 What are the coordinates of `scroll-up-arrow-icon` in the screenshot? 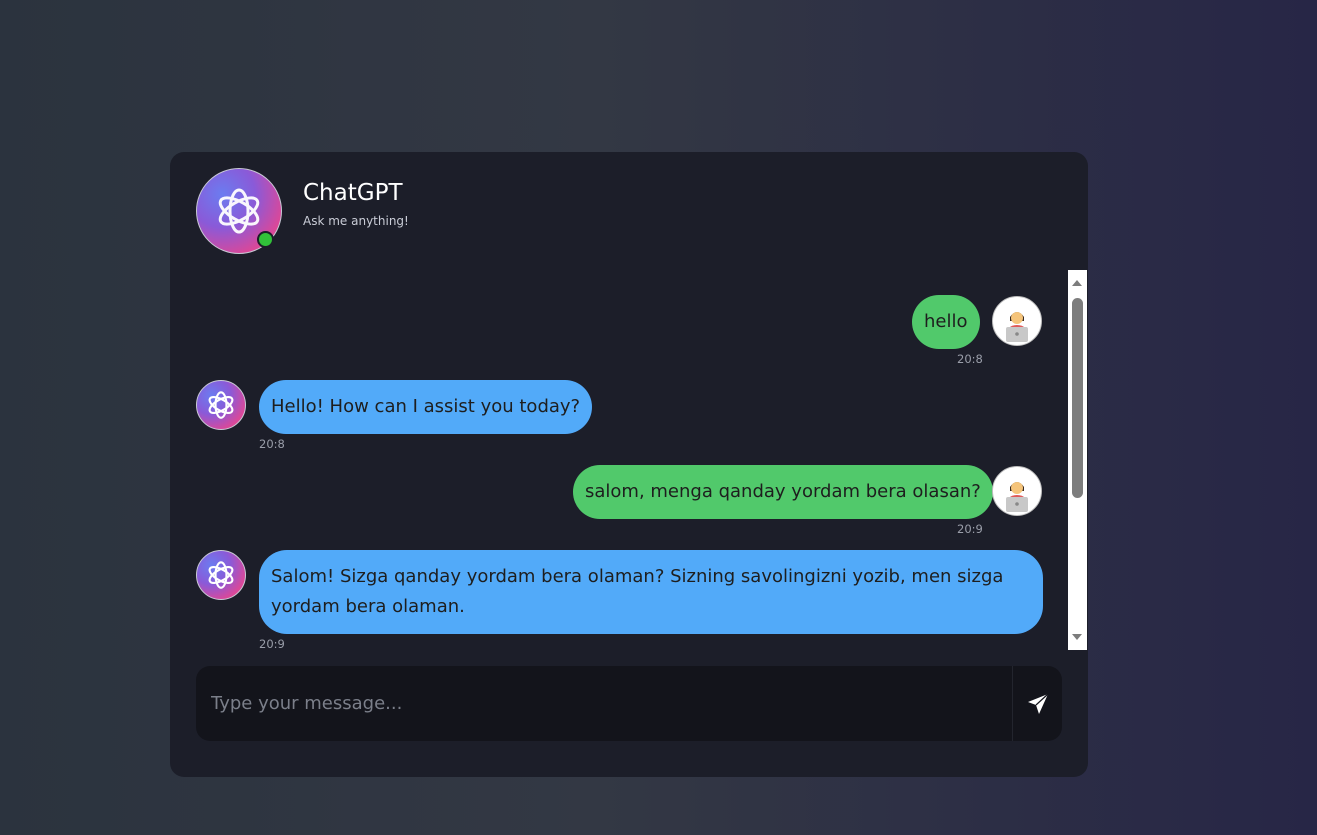 It's located at (1077, 283).